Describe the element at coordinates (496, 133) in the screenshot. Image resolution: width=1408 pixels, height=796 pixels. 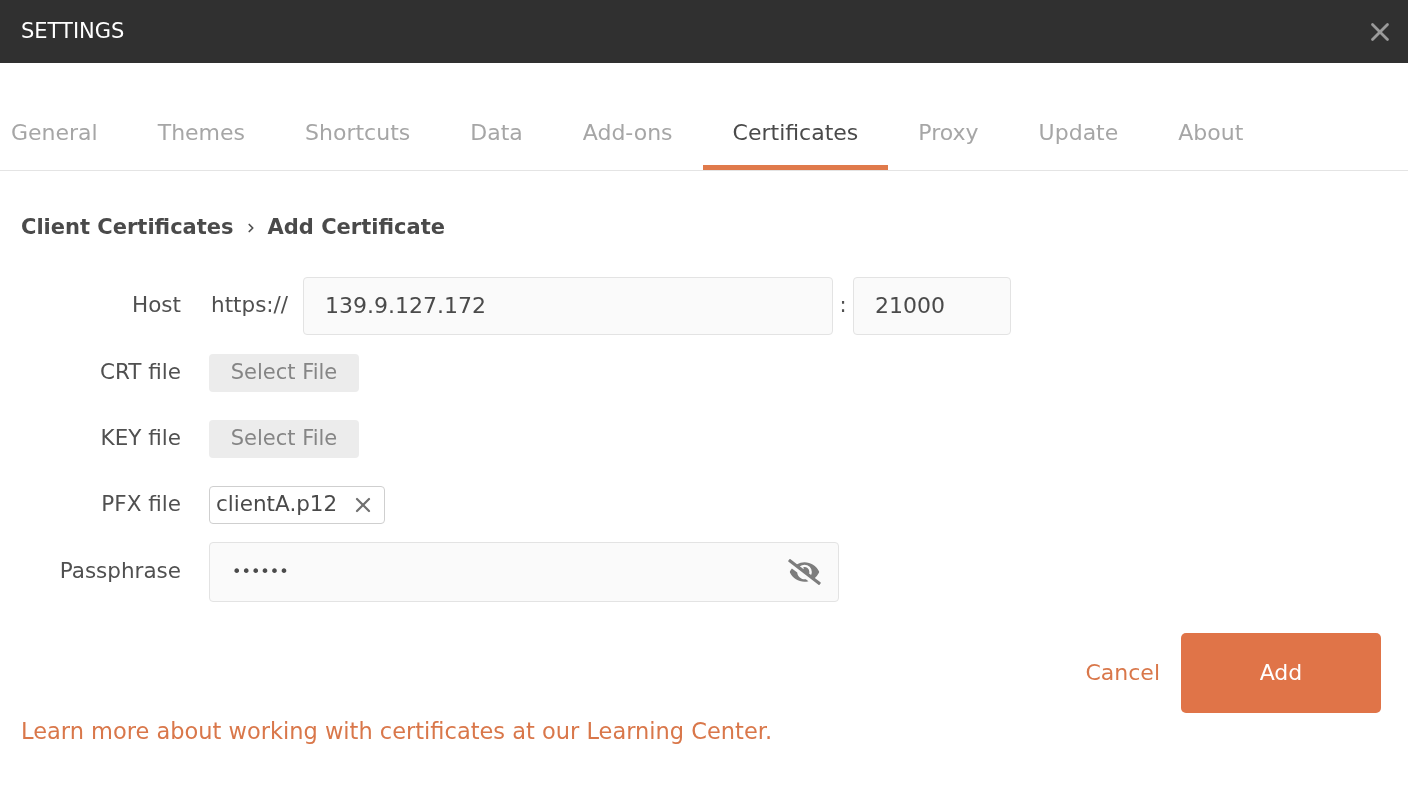
I see `tab: Data` at that location.